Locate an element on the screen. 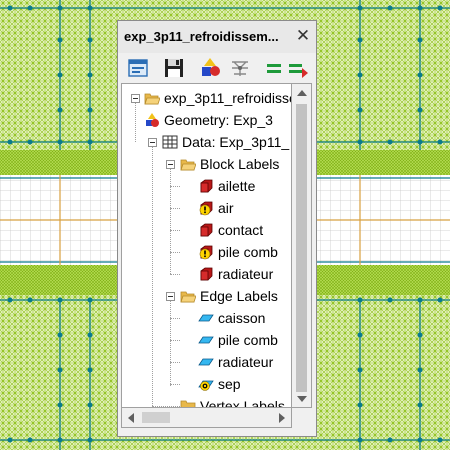 The image size is (450, 450). tree-item-root: exp_3p11_refroidisse is located at coordinates (218, 98).